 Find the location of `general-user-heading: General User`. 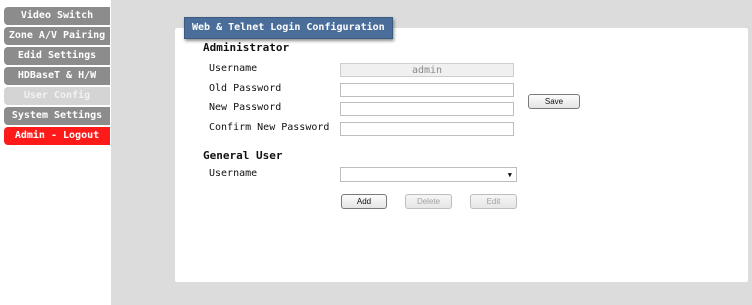

general-user-heading: General User is located at coordinates (243, 155).